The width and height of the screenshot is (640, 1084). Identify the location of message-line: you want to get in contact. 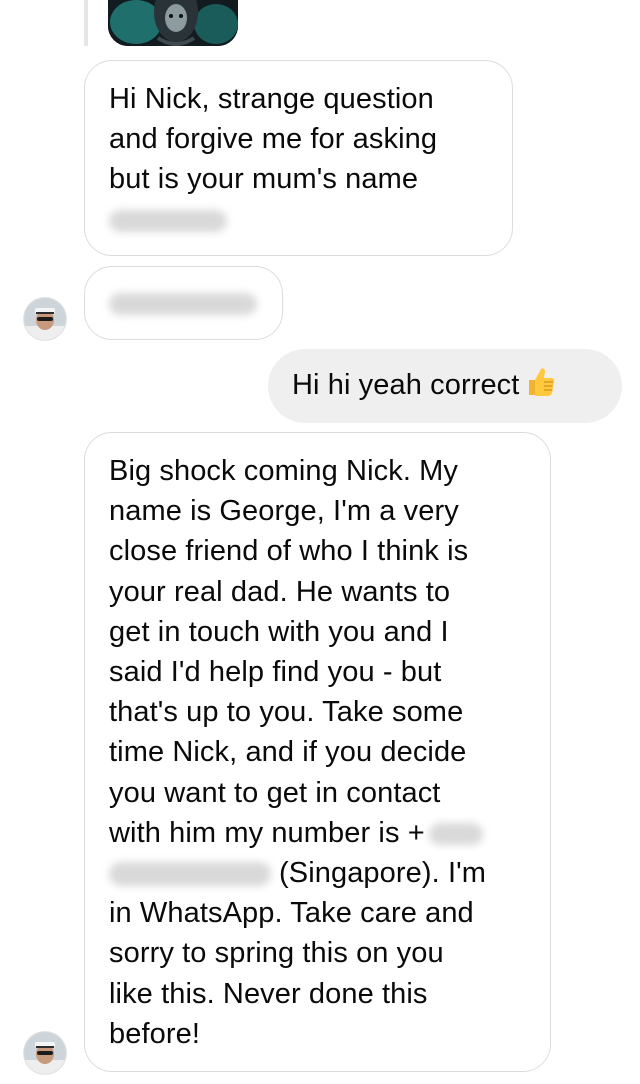
(275, 792).